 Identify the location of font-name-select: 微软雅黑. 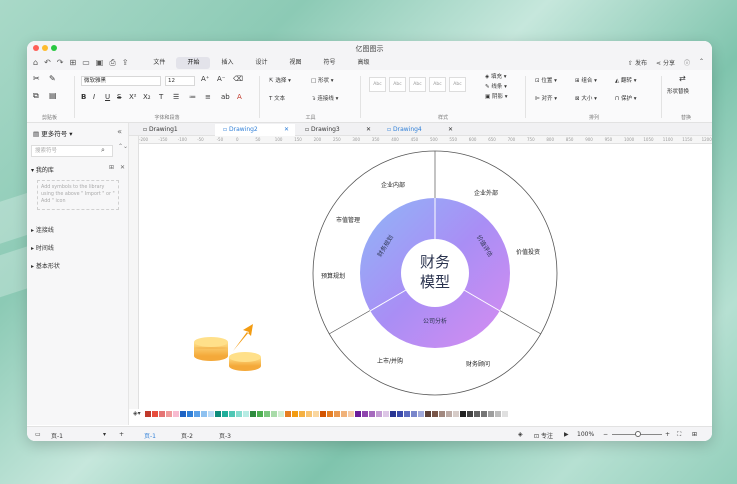
(121, 81).